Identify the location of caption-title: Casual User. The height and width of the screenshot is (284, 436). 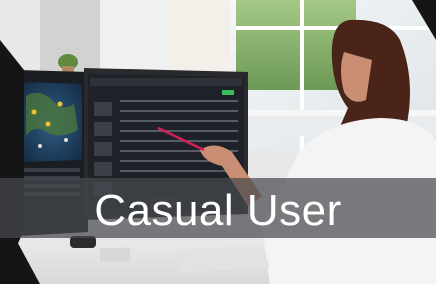
(218, 210).